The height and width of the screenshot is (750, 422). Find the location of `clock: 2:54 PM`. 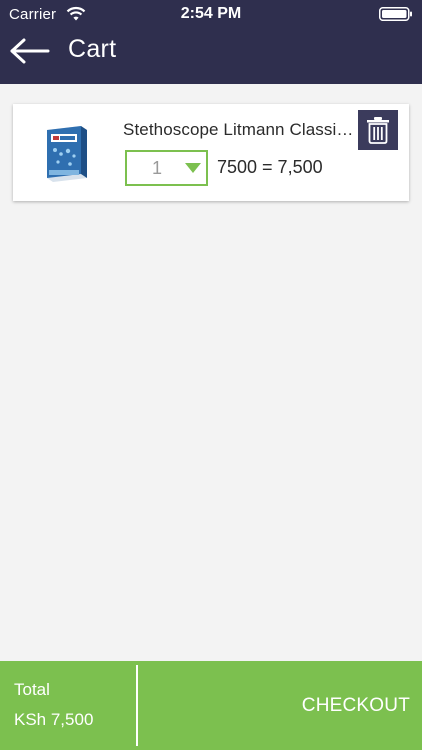

clock: 2:54 PM is located at coordinates (211, 13).